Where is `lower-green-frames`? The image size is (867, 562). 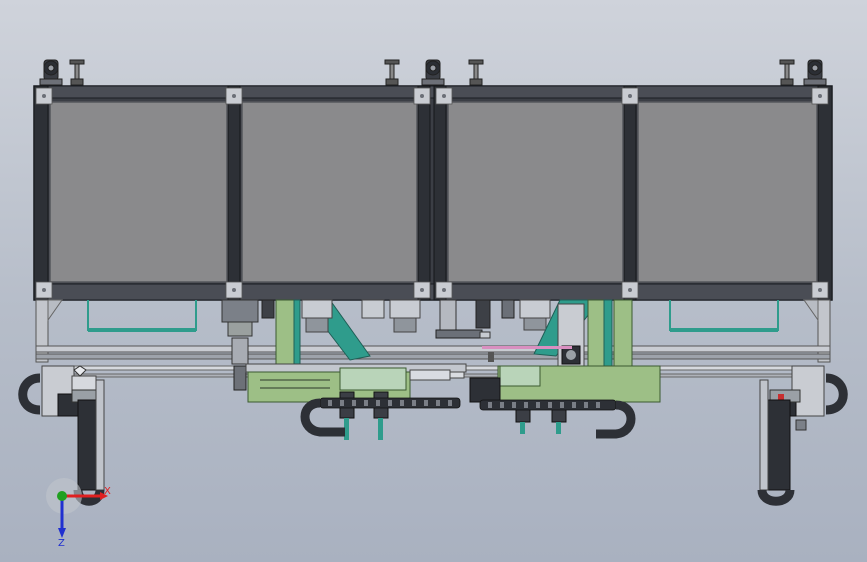 lower-green-frames is located at coordinates (433, 315).